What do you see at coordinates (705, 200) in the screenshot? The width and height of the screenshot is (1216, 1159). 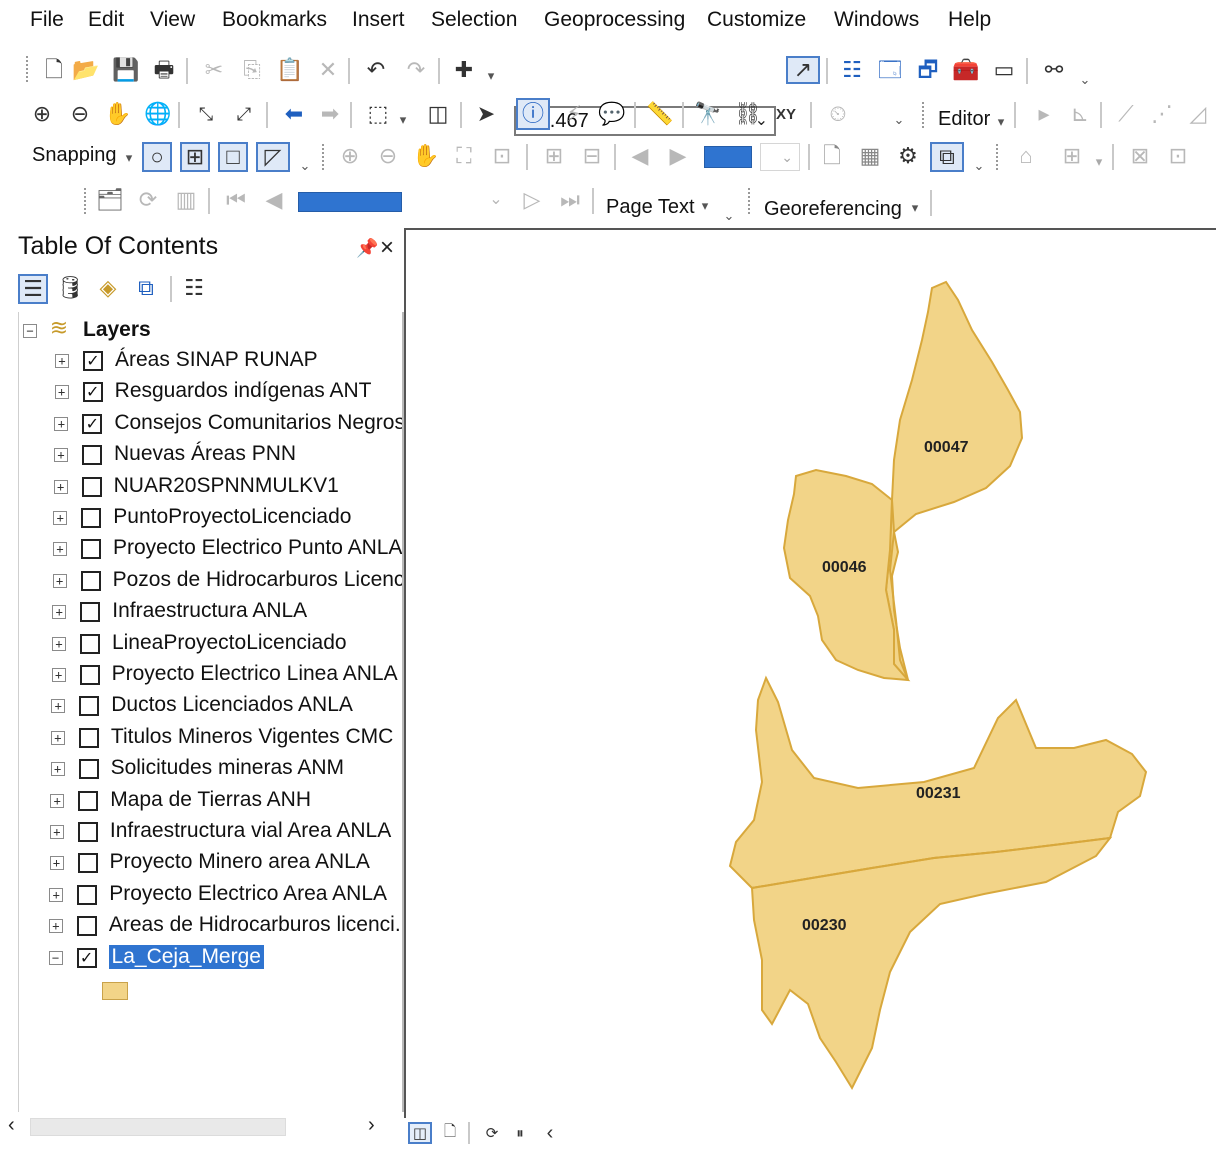 I see `page-text-dropdown-icon: ▾` at bounding box center [705, 200].